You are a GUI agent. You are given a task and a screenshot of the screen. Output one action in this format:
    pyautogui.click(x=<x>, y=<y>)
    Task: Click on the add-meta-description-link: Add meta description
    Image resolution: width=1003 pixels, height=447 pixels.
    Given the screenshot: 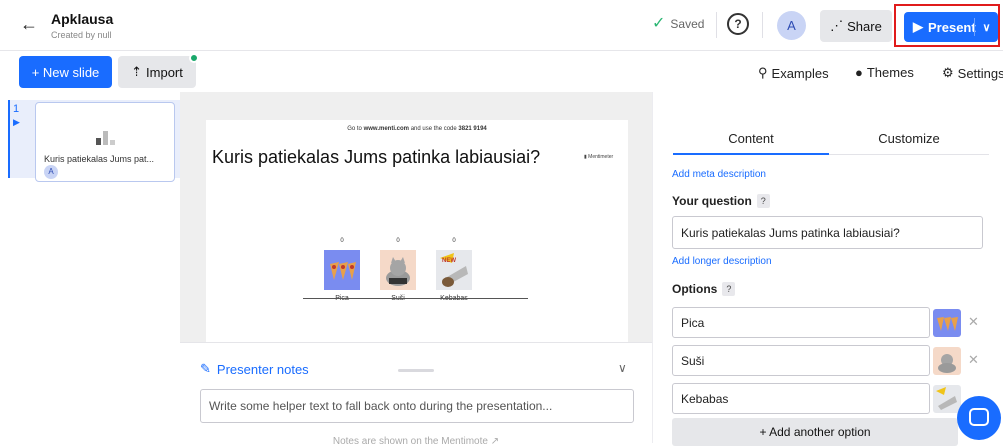 What is the action you would take?
    pyautogui.click(x=719, y=174)
    